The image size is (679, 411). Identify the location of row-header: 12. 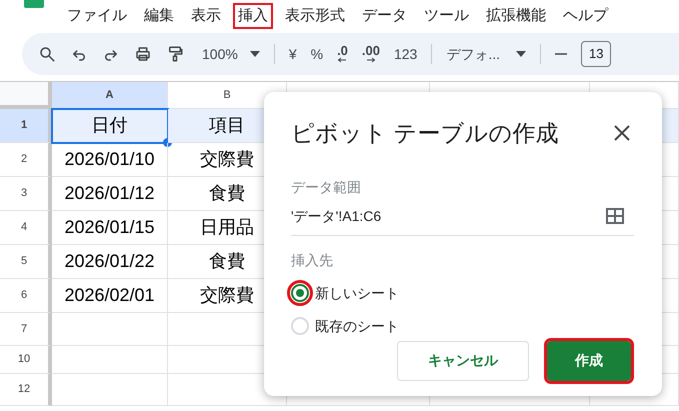
(26, 390).